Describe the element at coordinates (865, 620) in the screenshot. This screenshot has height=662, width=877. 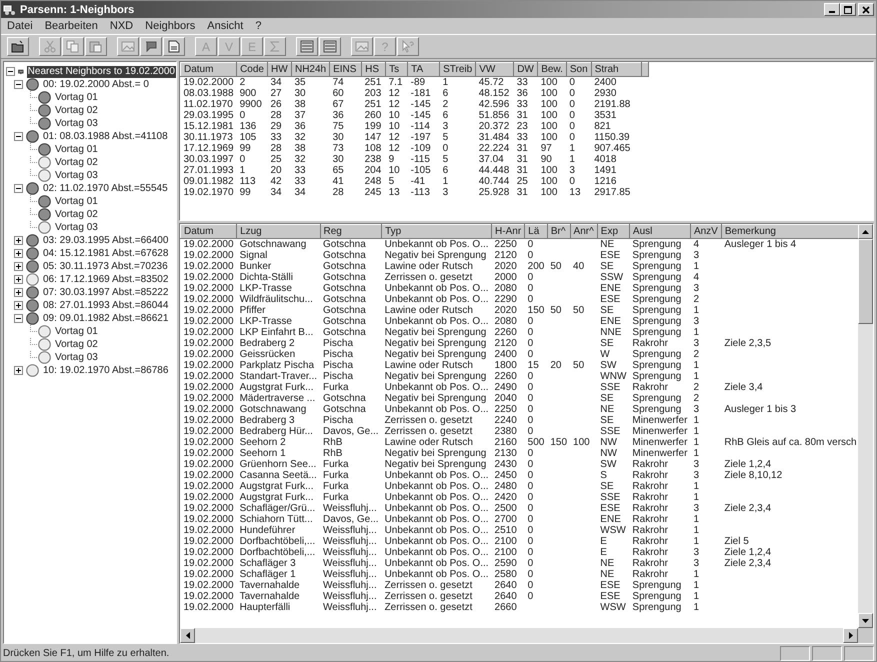
I see `scroll-down-button` at that location.